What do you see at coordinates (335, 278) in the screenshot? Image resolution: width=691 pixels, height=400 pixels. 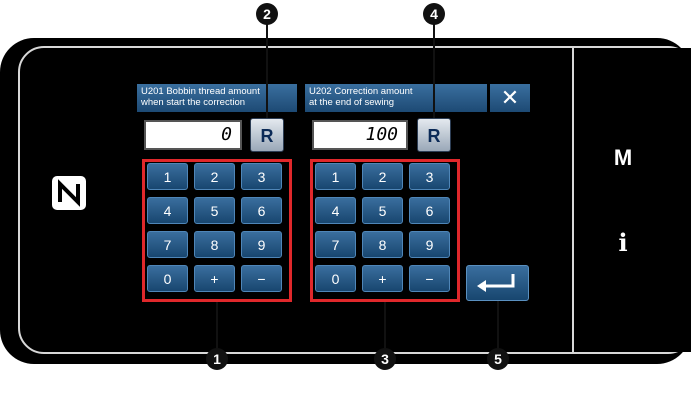 I see `keypad2-key-0: 0` at bounding box center [335, 278].